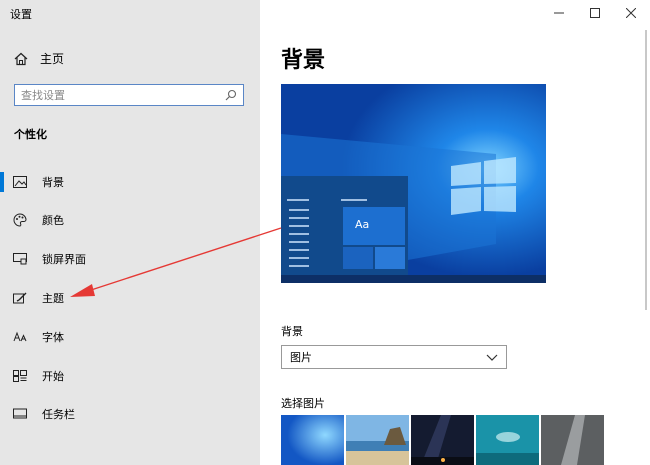 This screenshot has height=465, width=650. What do you see at coordinates (53, 376) in the screenshot?
I see `sidebar-item-label: 开始` at bounding box center [53, 376].